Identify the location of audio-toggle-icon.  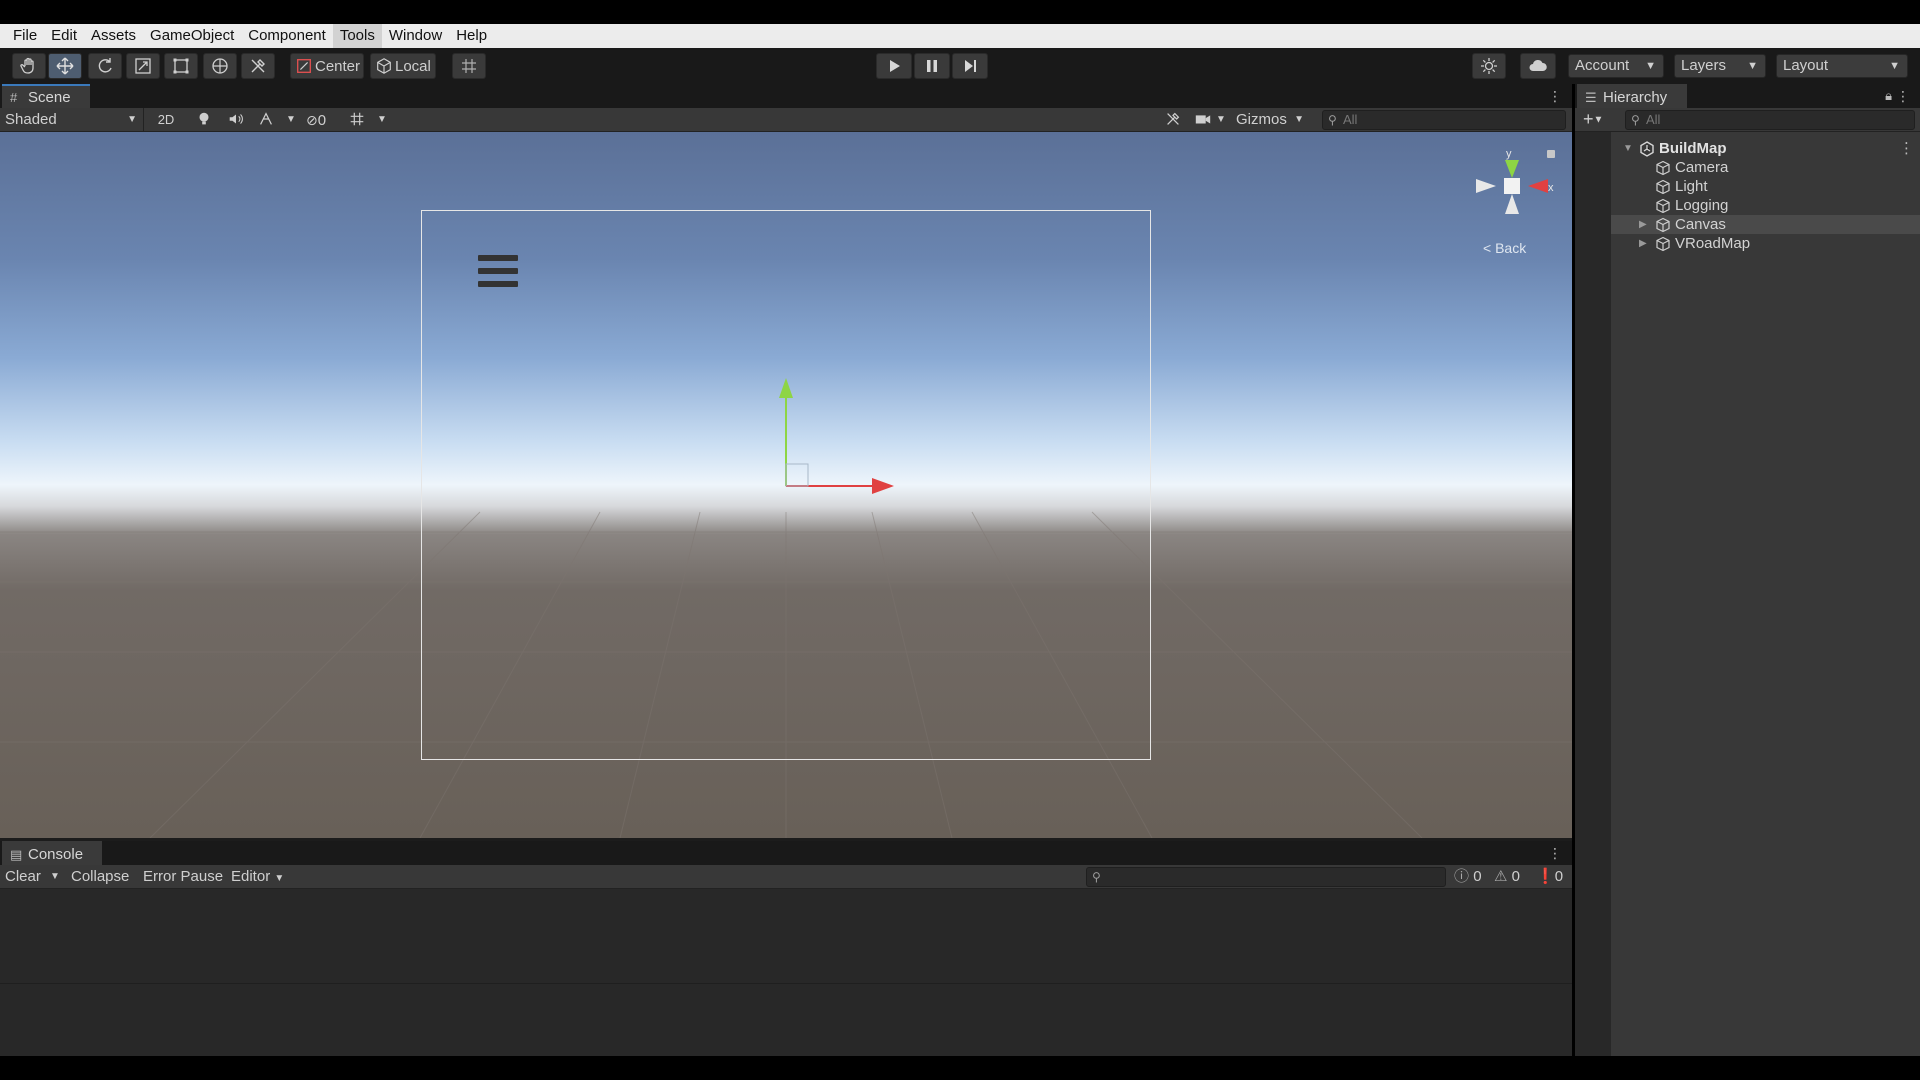
(236, 120).